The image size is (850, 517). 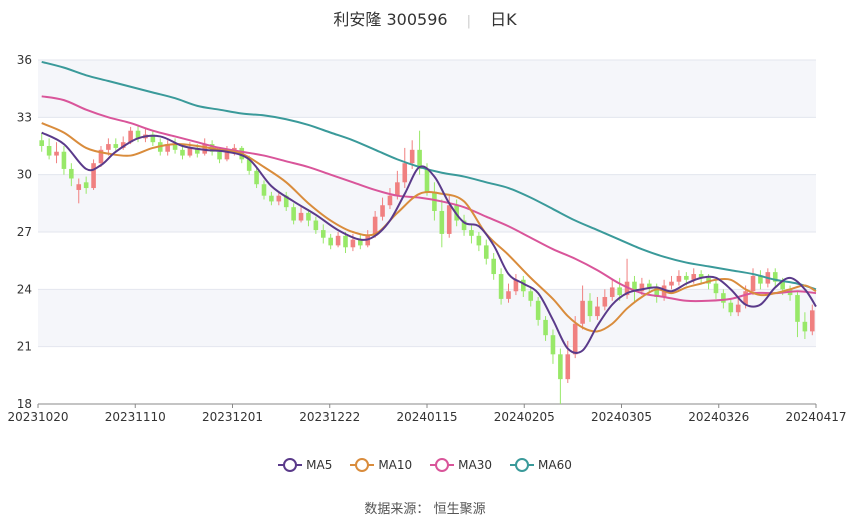 What do you see at coordinates (24, 175) in the screenshot?
I see `y-tick-label: 30` at bounding box center [24, 175].